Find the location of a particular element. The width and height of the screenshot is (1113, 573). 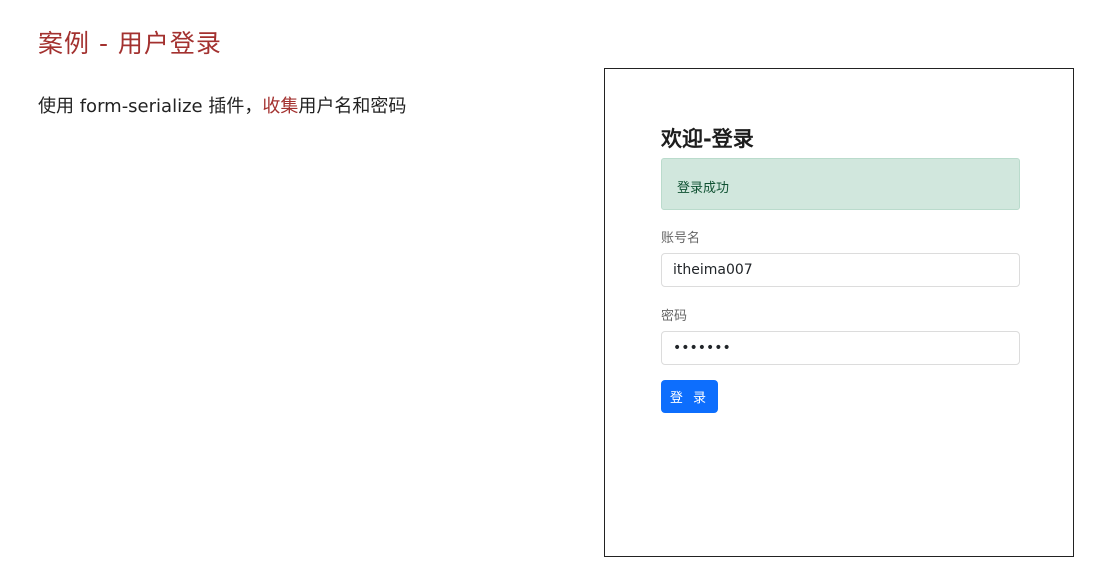

success-alert: 登录成功 is located at coordinates (840, 184).